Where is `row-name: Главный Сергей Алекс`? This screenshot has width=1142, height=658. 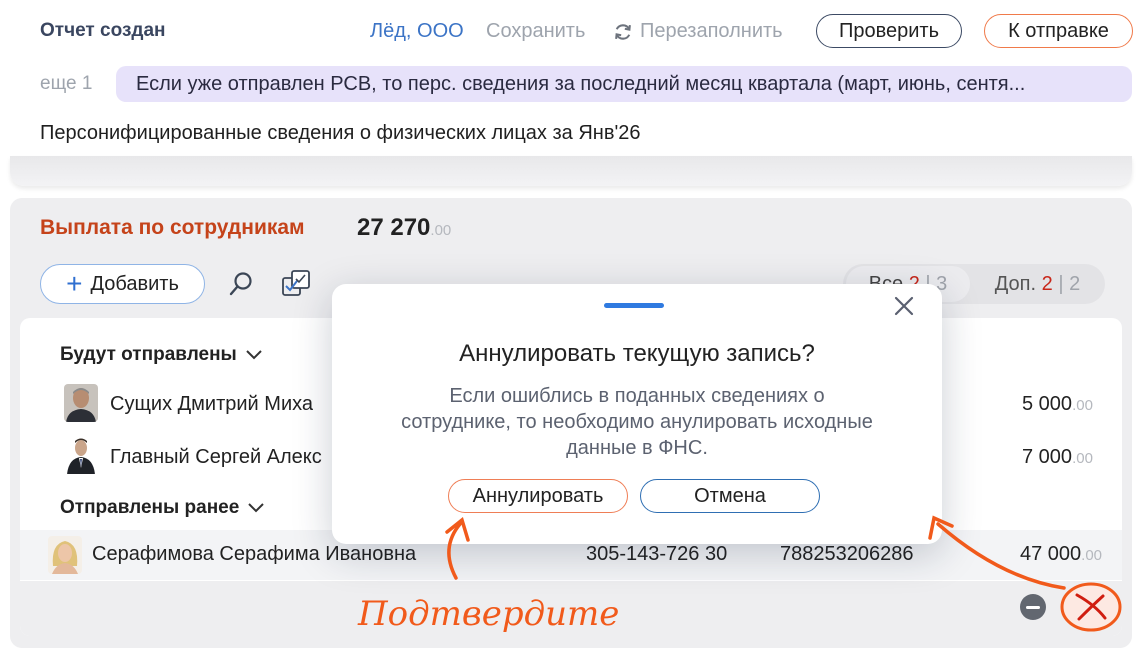 row-name: Главный Сергей Алекс is located at coordinates (216, 457).